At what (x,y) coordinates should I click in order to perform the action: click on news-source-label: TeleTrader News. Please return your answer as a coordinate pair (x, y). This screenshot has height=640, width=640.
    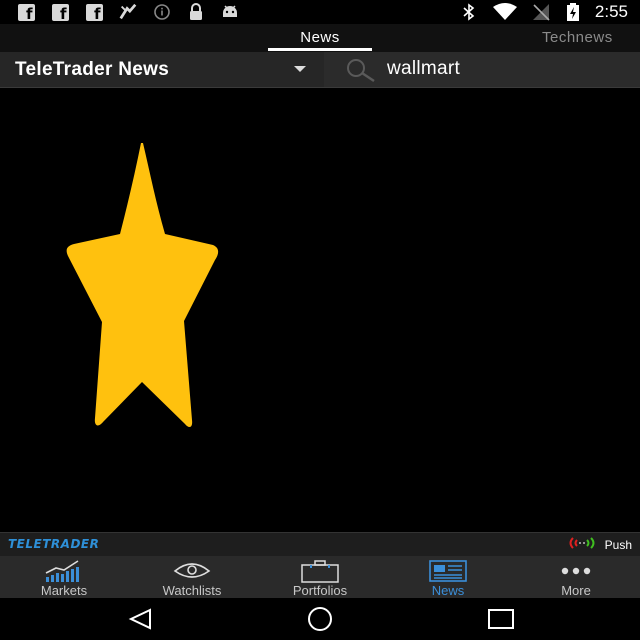
    Looking at the image, I should click on (92, 69).